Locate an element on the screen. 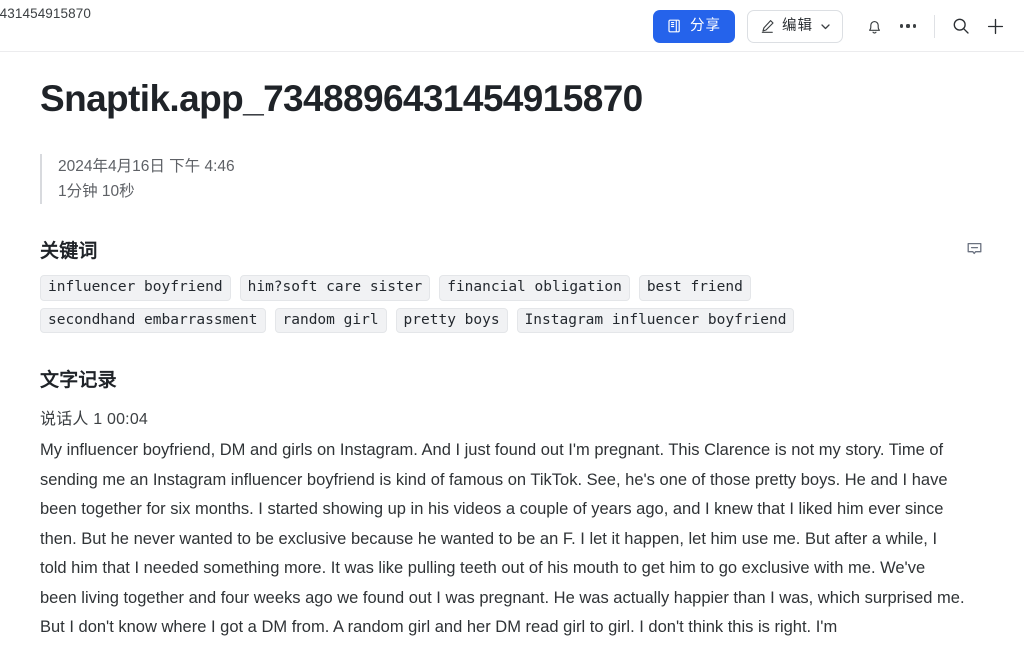  chevron-down-icon is located at coordinates (825, 26).